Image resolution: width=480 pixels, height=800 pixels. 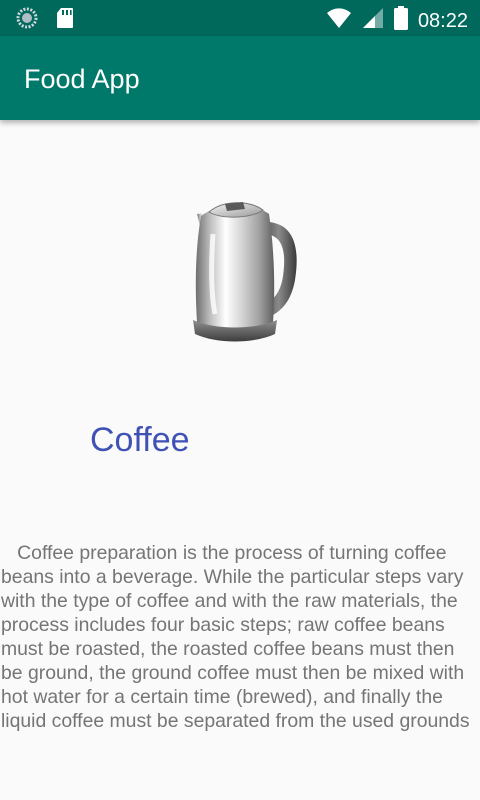 I want to click on battery-icon, so click(x=400, y=20).